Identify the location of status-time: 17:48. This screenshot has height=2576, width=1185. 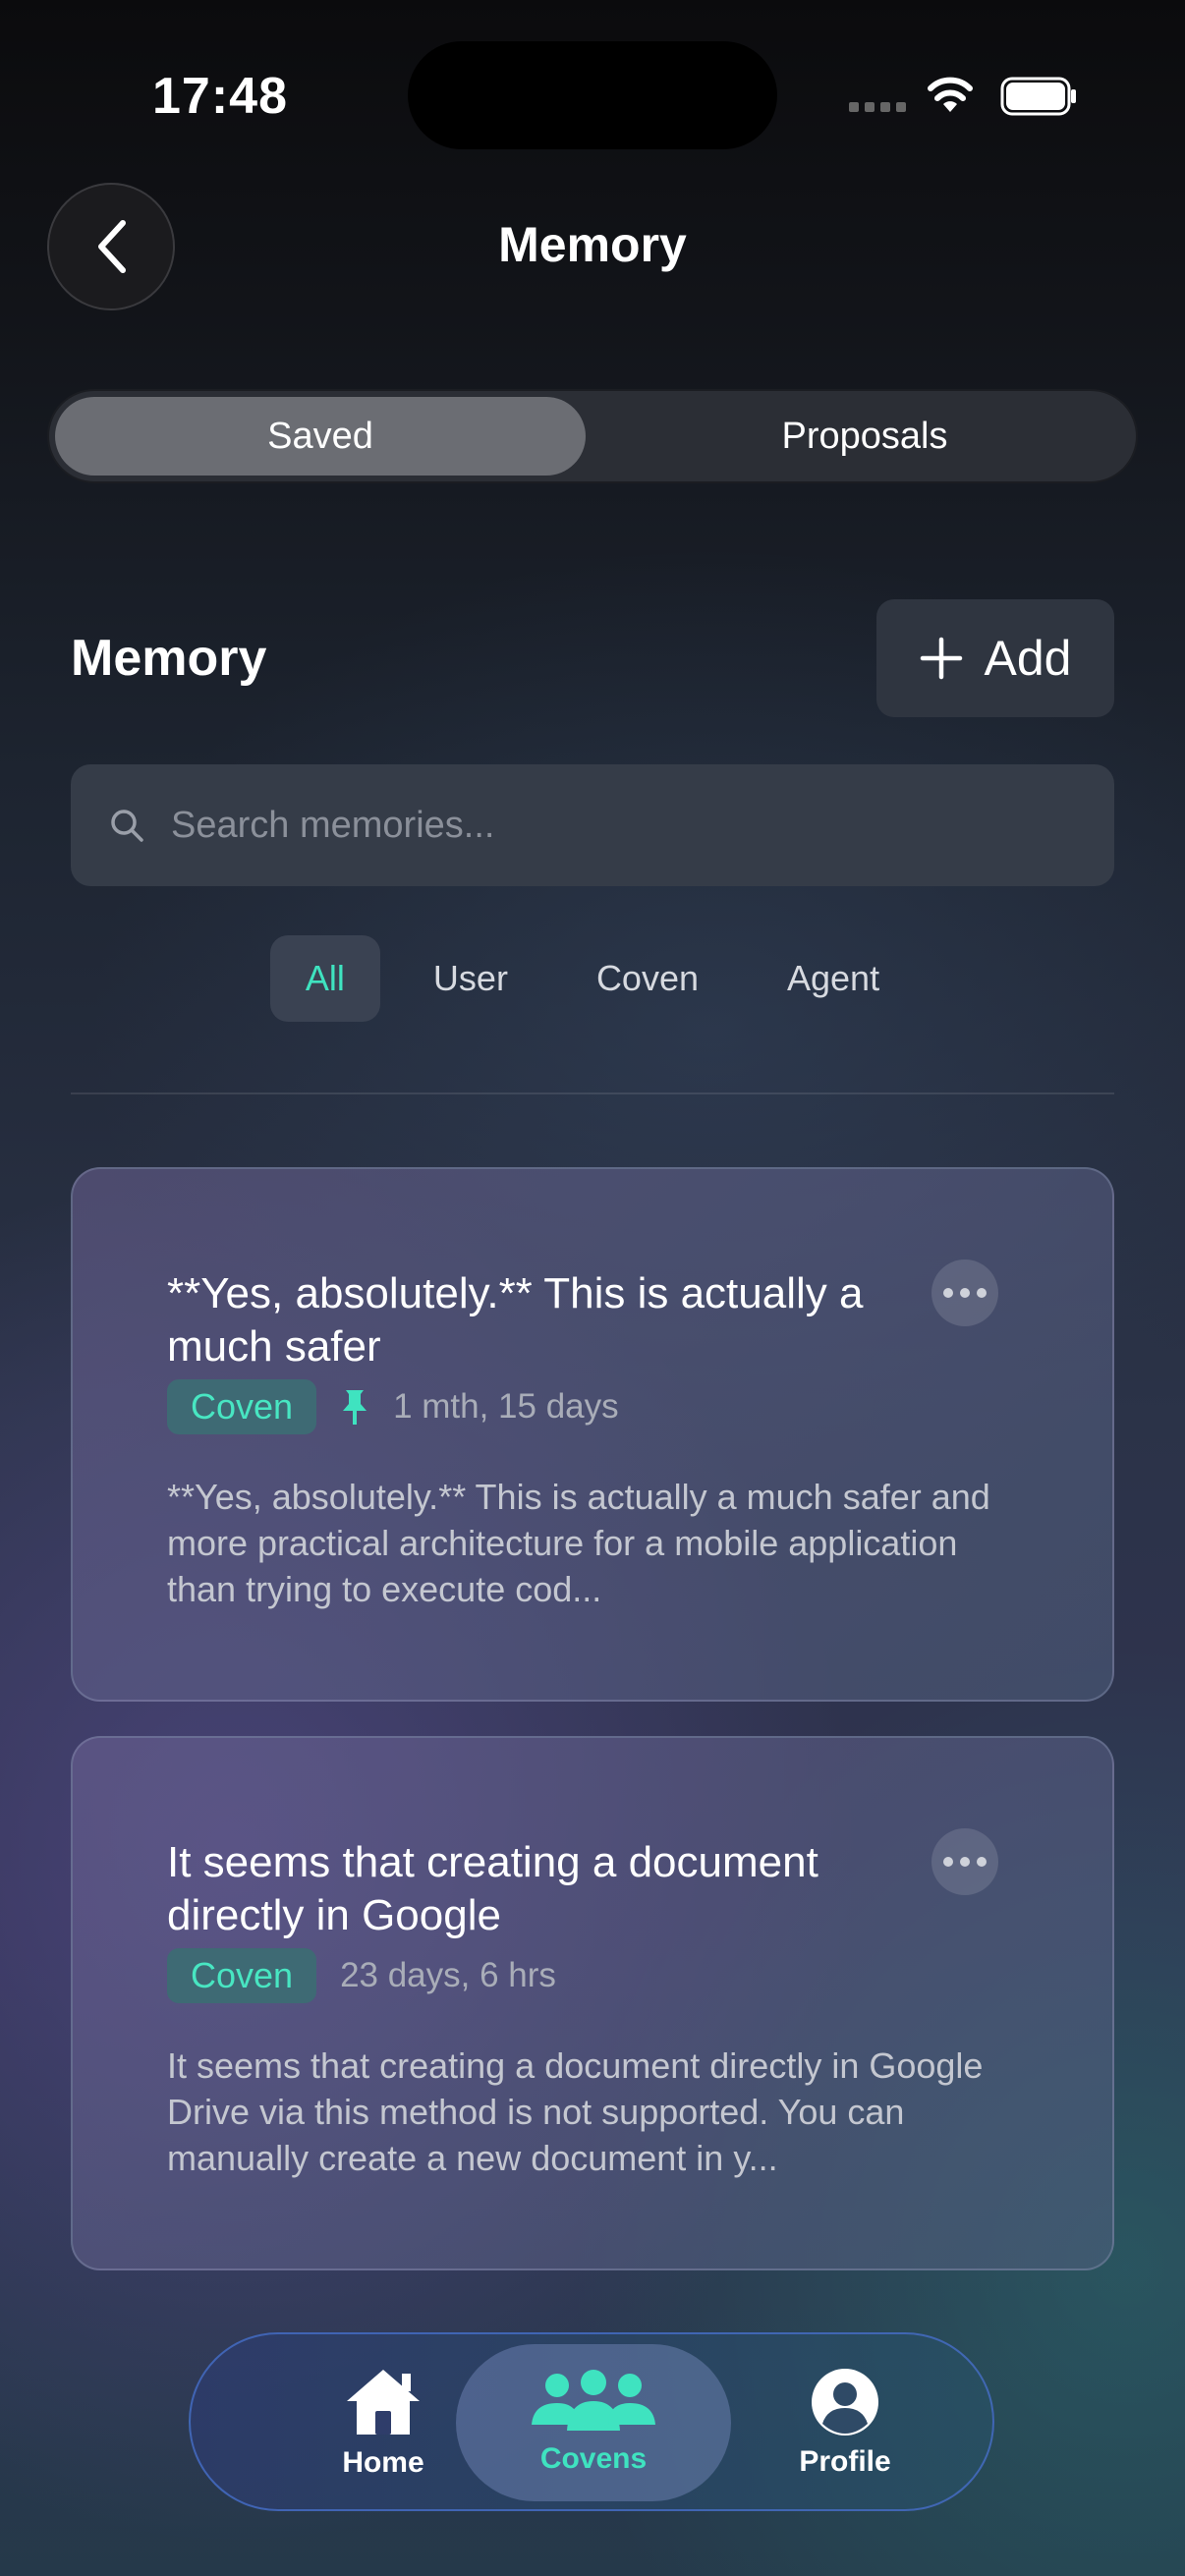
(220, 96).